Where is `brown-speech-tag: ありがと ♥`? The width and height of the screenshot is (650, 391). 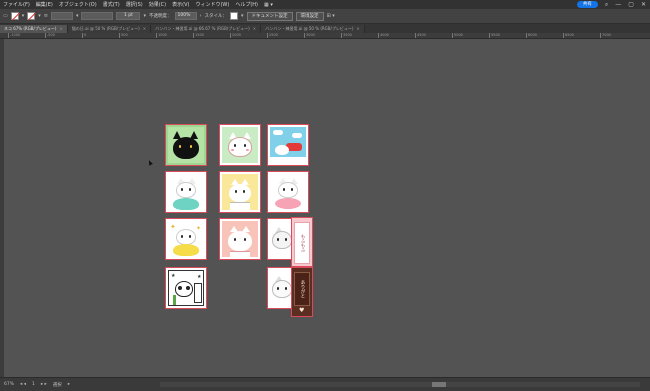 brown-speech-tag: ありがと ♥ is located at coordinates (302, 292).